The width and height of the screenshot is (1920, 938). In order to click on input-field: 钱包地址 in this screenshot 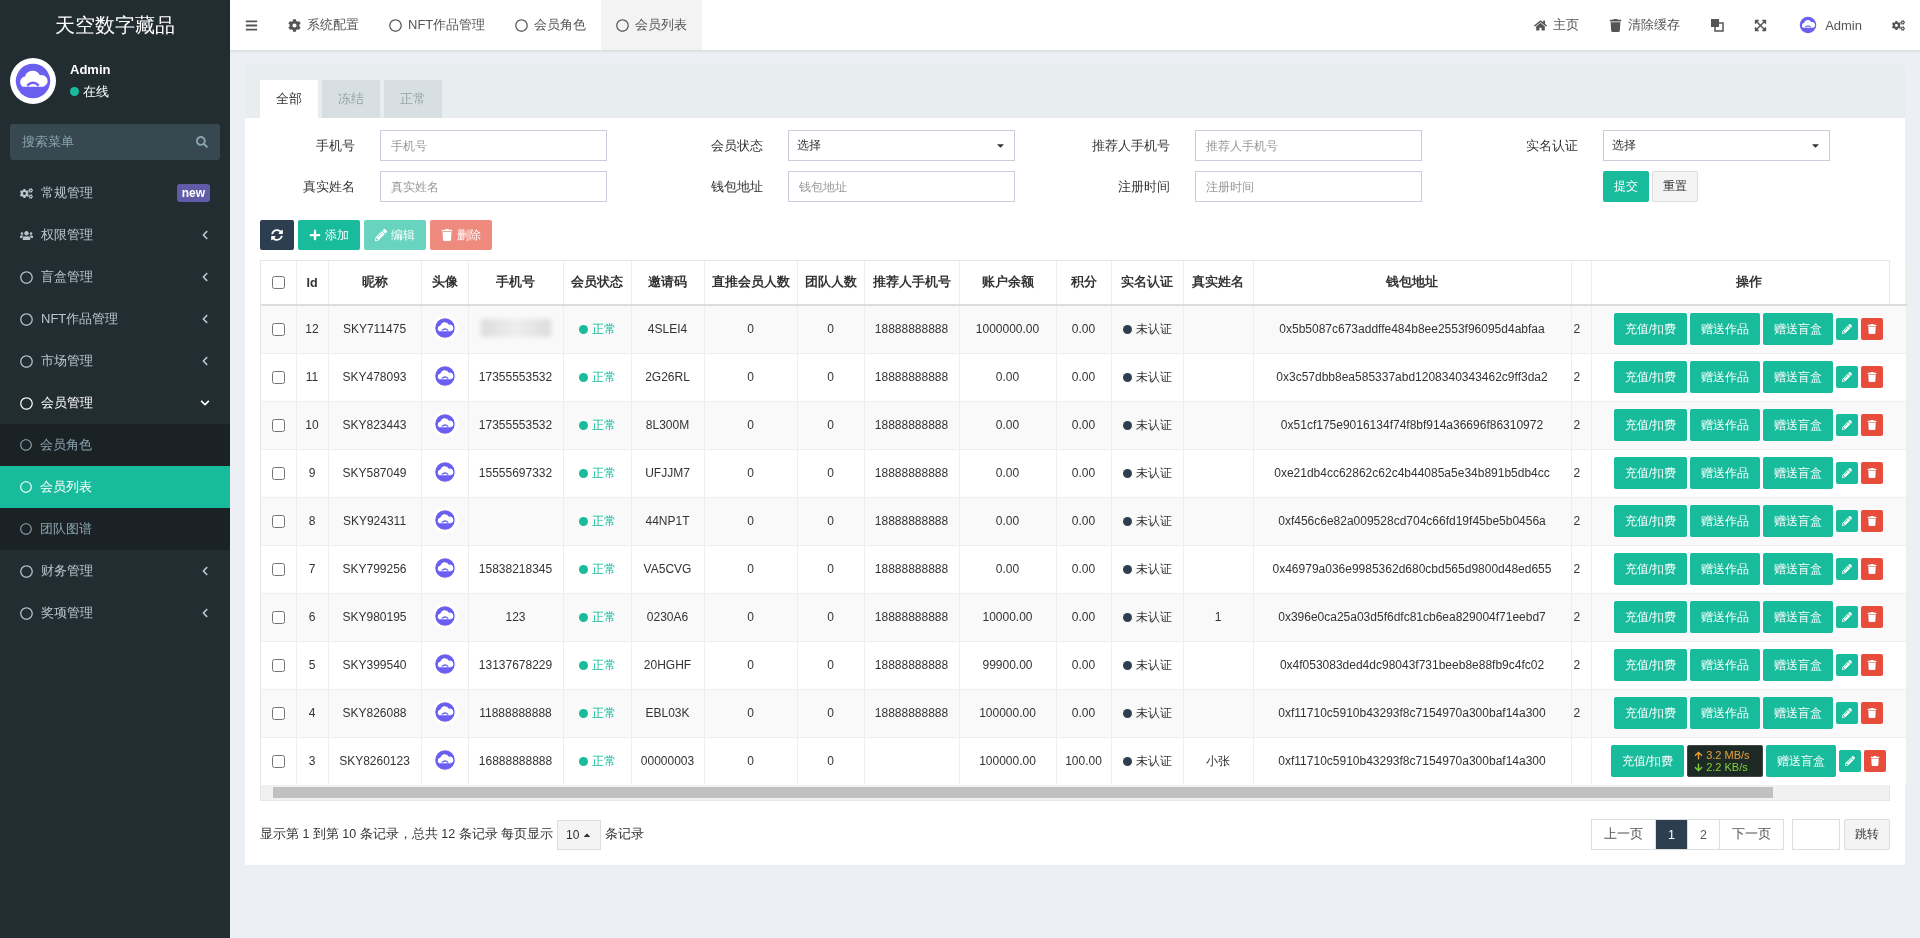, I will do `click(901, 186)`.